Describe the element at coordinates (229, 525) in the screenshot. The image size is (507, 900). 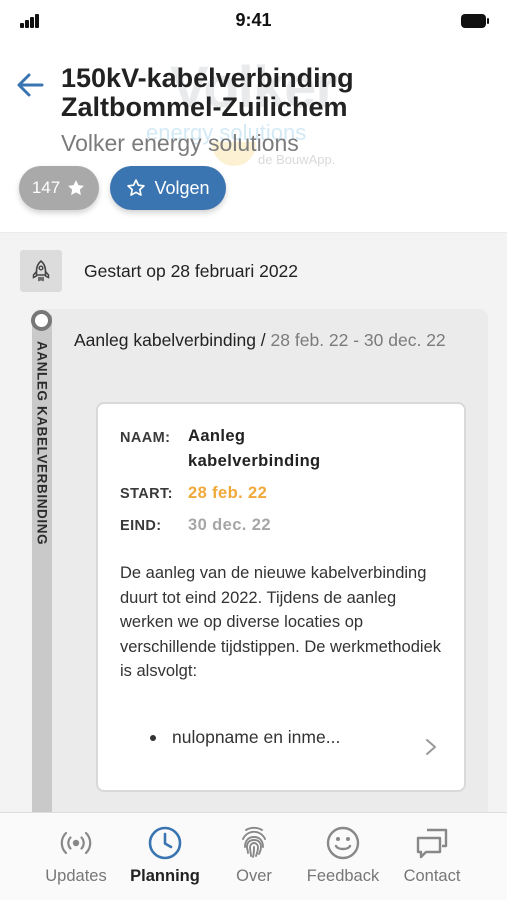
I see `end-value: 30 dec. 22` at that location.